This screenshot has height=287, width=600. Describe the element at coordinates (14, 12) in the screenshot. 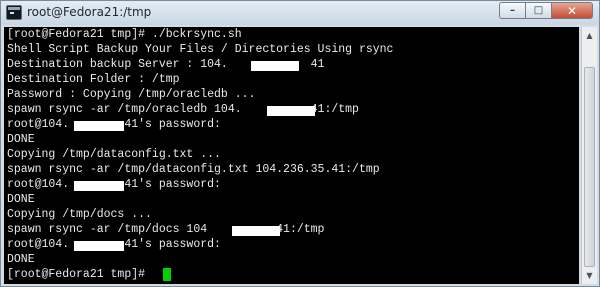

I see `terminal-app-icon` at that location.